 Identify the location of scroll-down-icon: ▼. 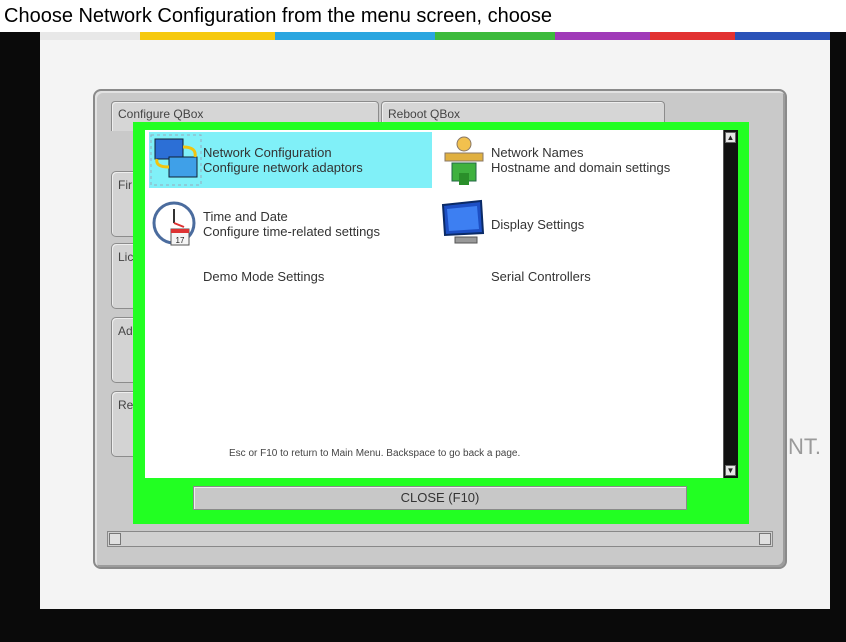
(730, 470).